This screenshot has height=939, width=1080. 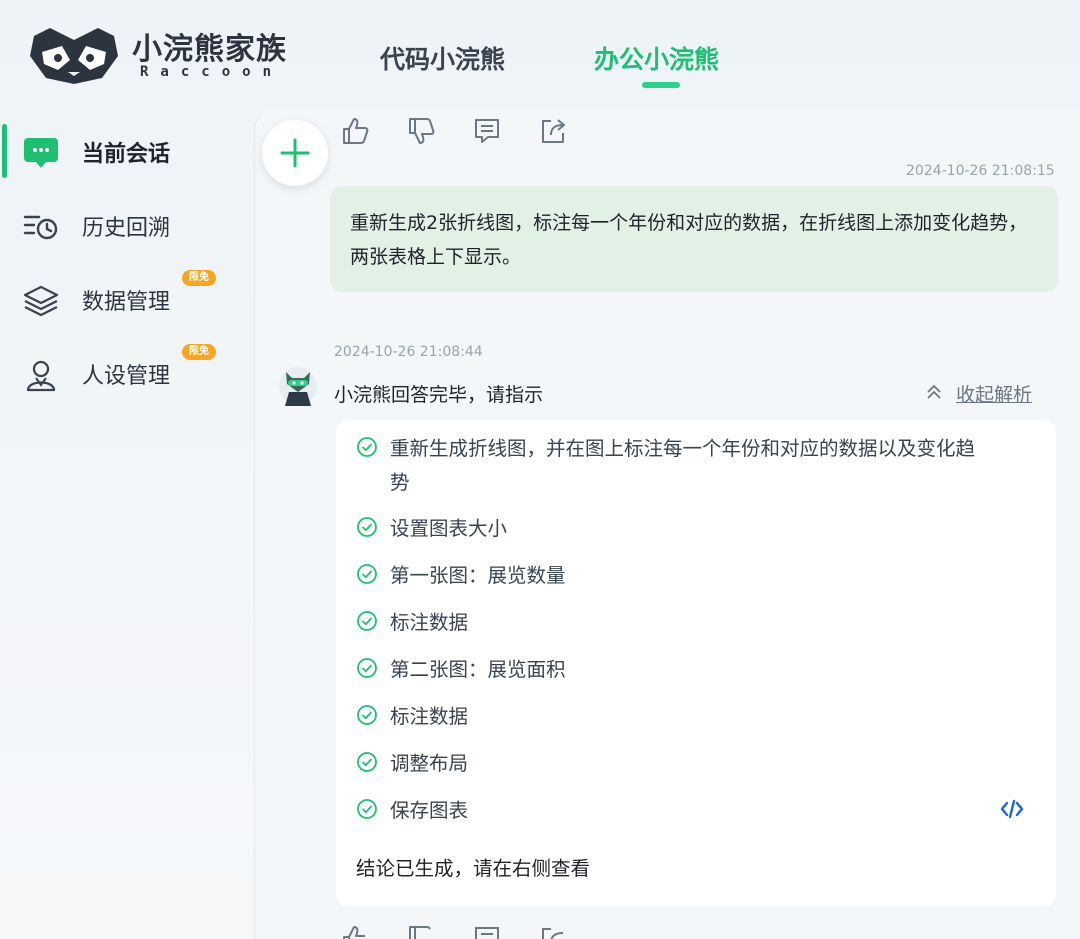 I want to click on plus-icon, so click(x=295, y=153).